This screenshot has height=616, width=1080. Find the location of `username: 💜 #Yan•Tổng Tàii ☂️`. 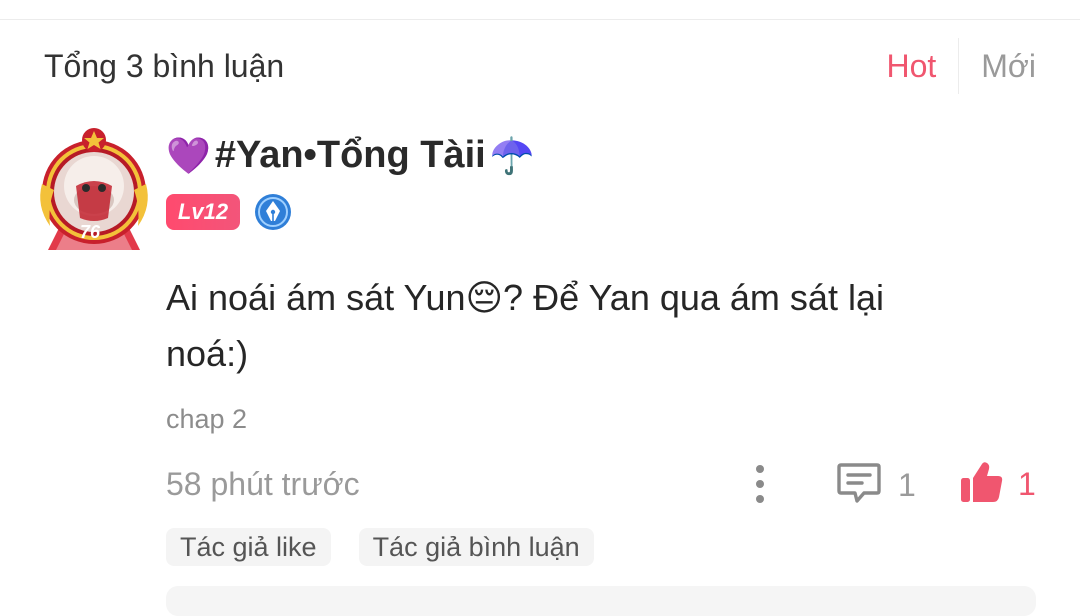

username: 💜 #Yan•Tổng Tàii ☂️ is located at coordinates (350, 155).